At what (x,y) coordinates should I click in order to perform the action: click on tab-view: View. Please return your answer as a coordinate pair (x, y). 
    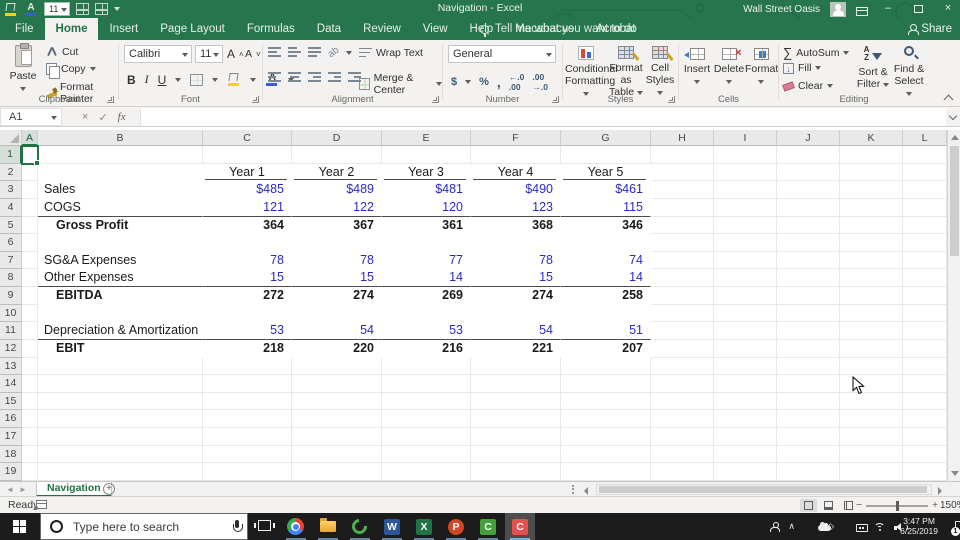
    Looking at the image, I should click on (435, 29).